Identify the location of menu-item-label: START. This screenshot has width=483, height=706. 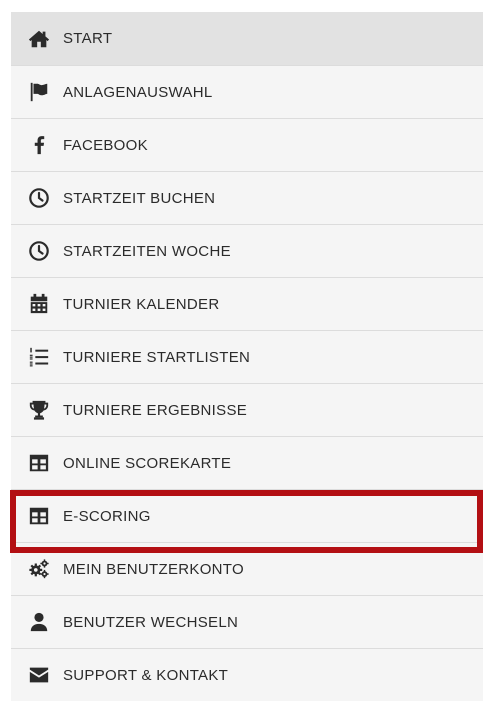
(88, 38).